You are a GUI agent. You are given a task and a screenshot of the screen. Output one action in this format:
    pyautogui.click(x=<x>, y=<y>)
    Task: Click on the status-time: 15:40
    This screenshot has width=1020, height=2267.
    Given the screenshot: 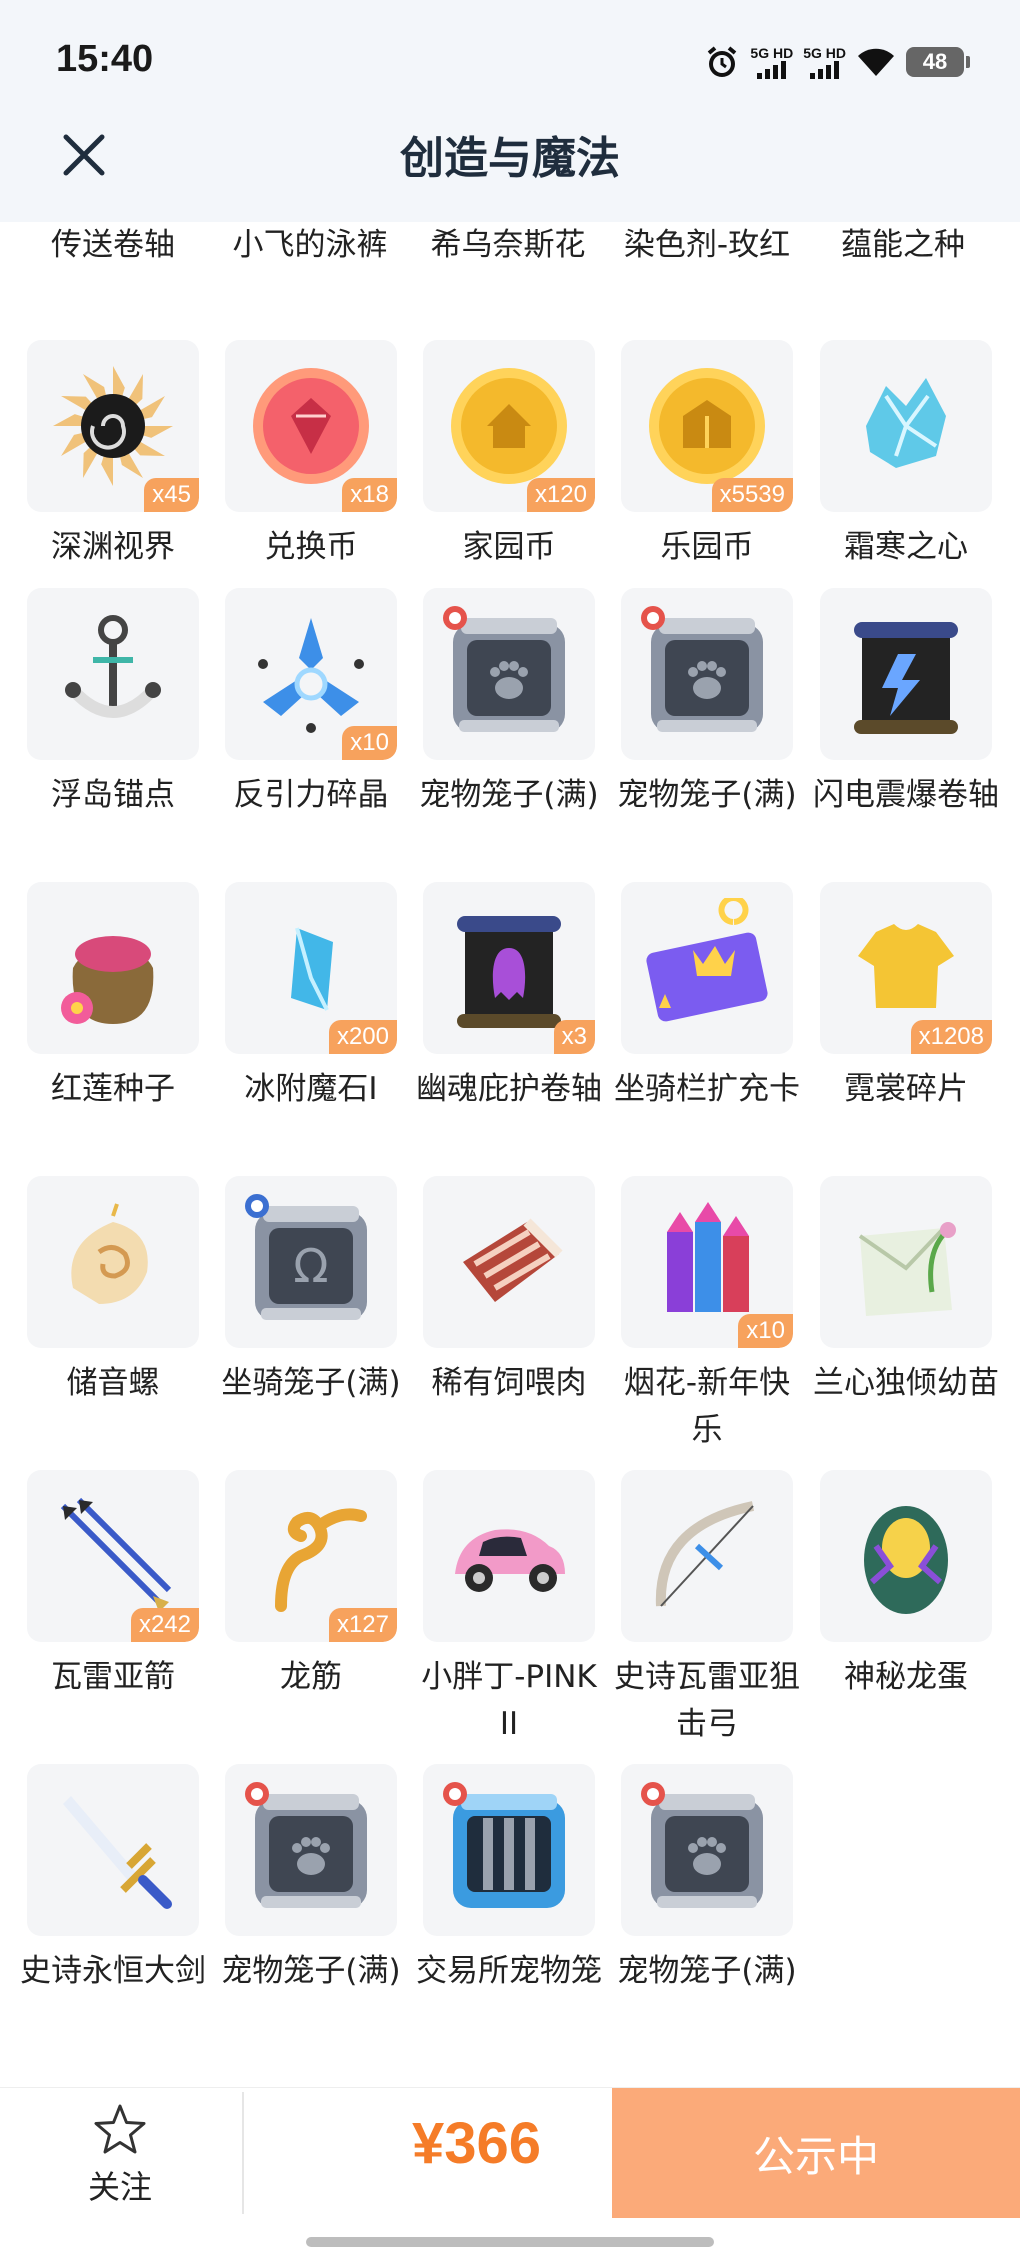 What is the action you would take?
    pyautogui.click(x=105, y=59)
    